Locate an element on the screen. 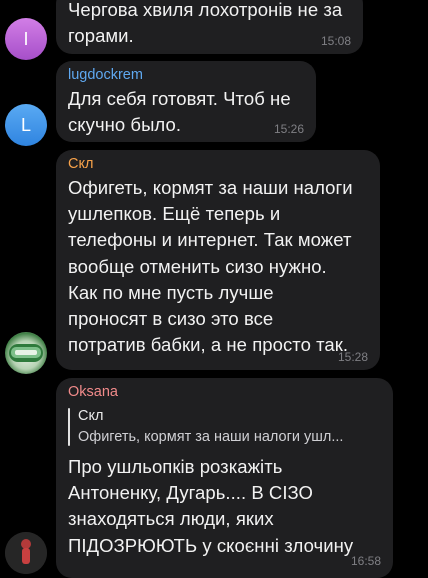 The width and height of the screenshot is (428, 578). avatar-letter: L is located at coordinates (25, 124).